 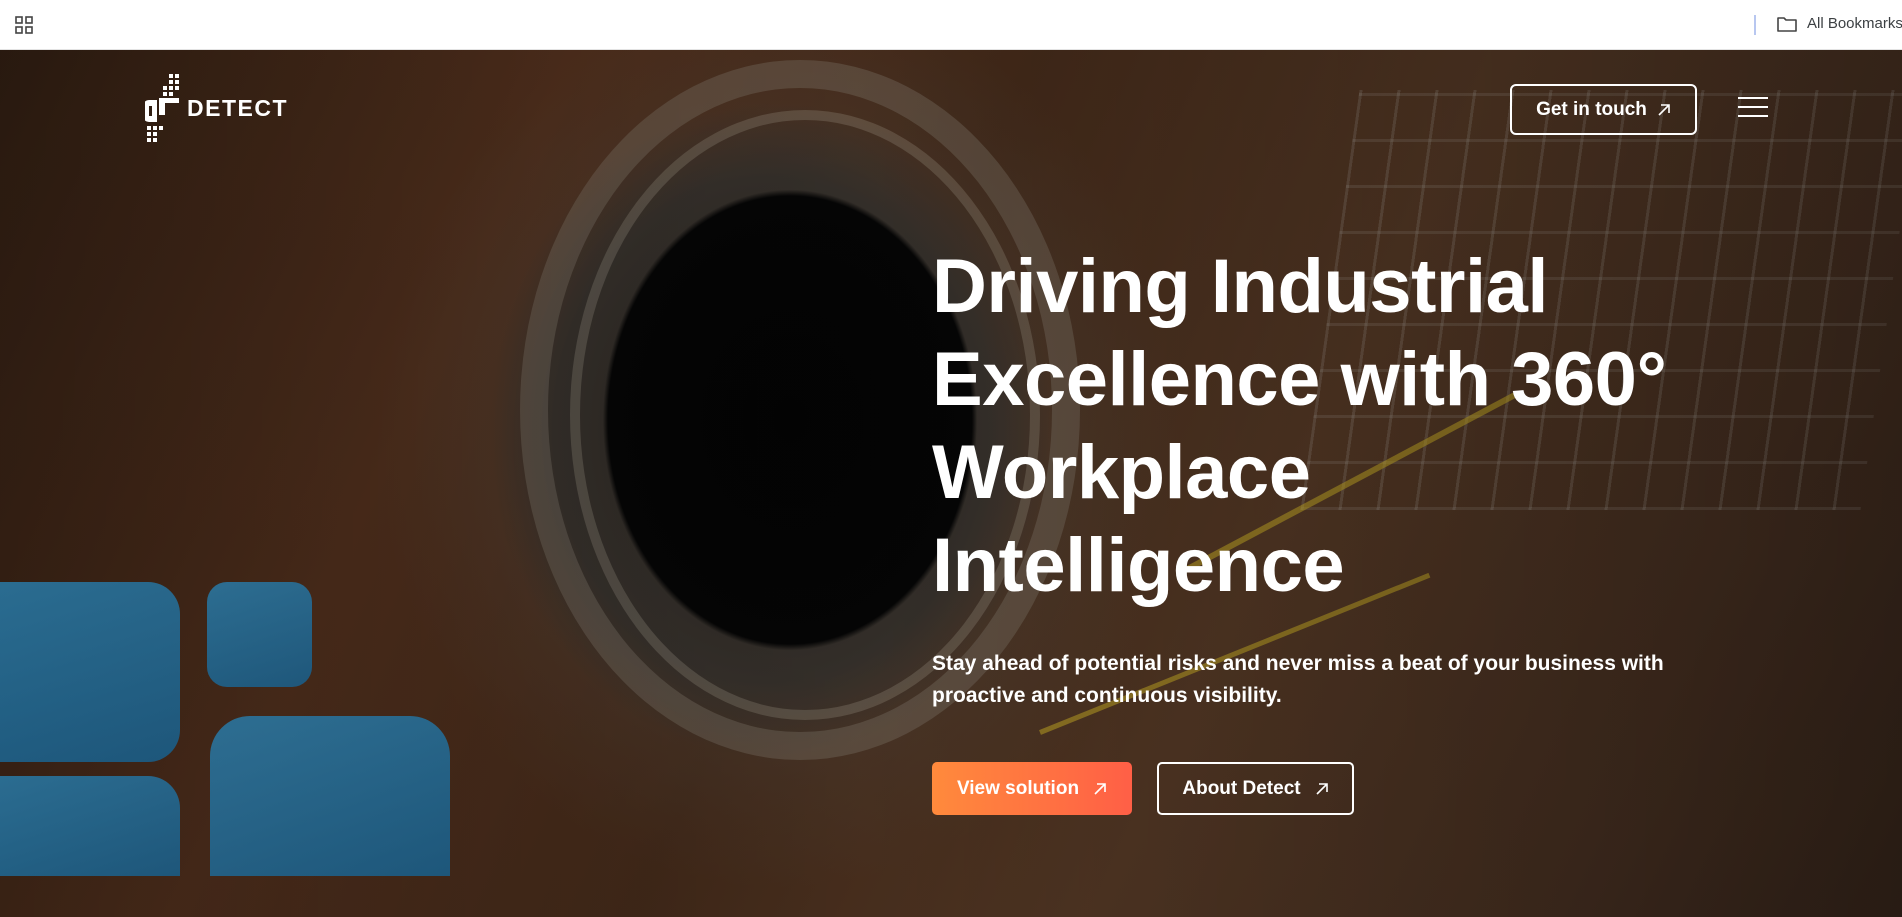 What do you see at coordinates (1018, 788) in the screenshot?
I see `view-solution-label: View solution` at bounding box center [1018, 788].